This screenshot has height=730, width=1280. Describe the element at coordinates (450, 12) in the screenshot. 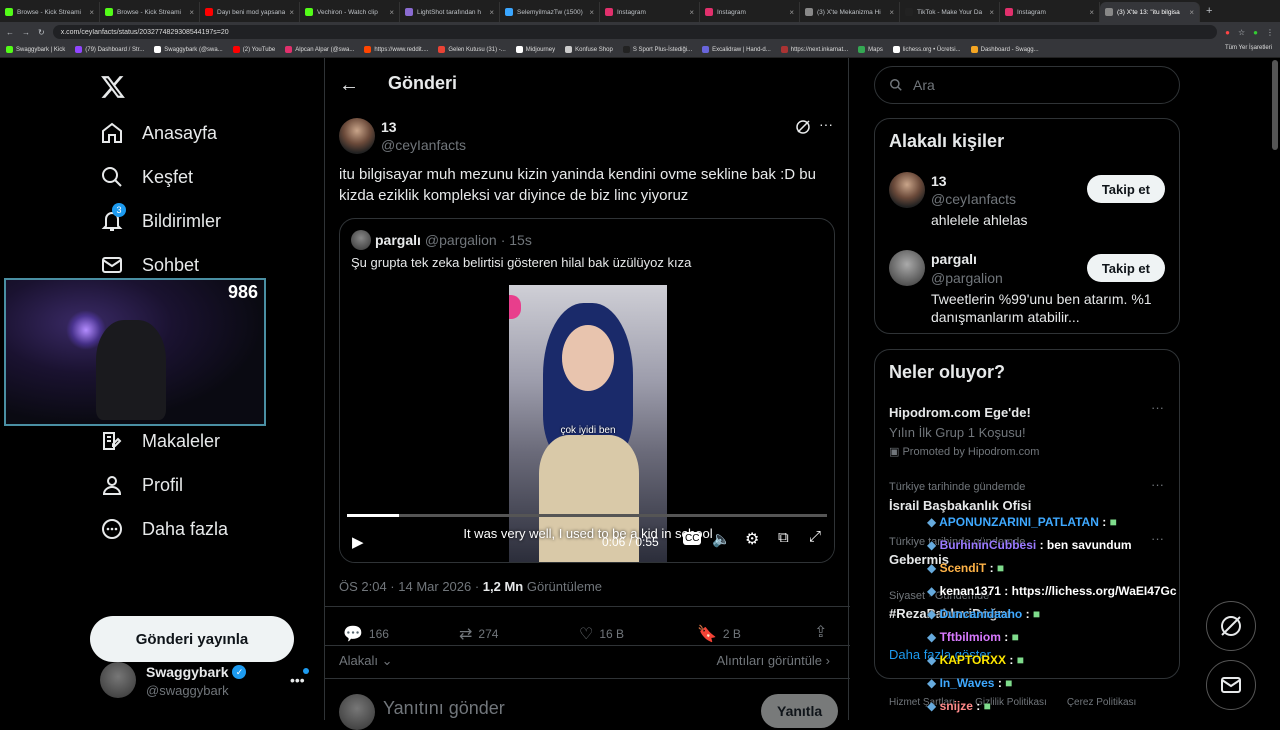

I see `browser-tab: LightShot tarafından h ×` at that location.